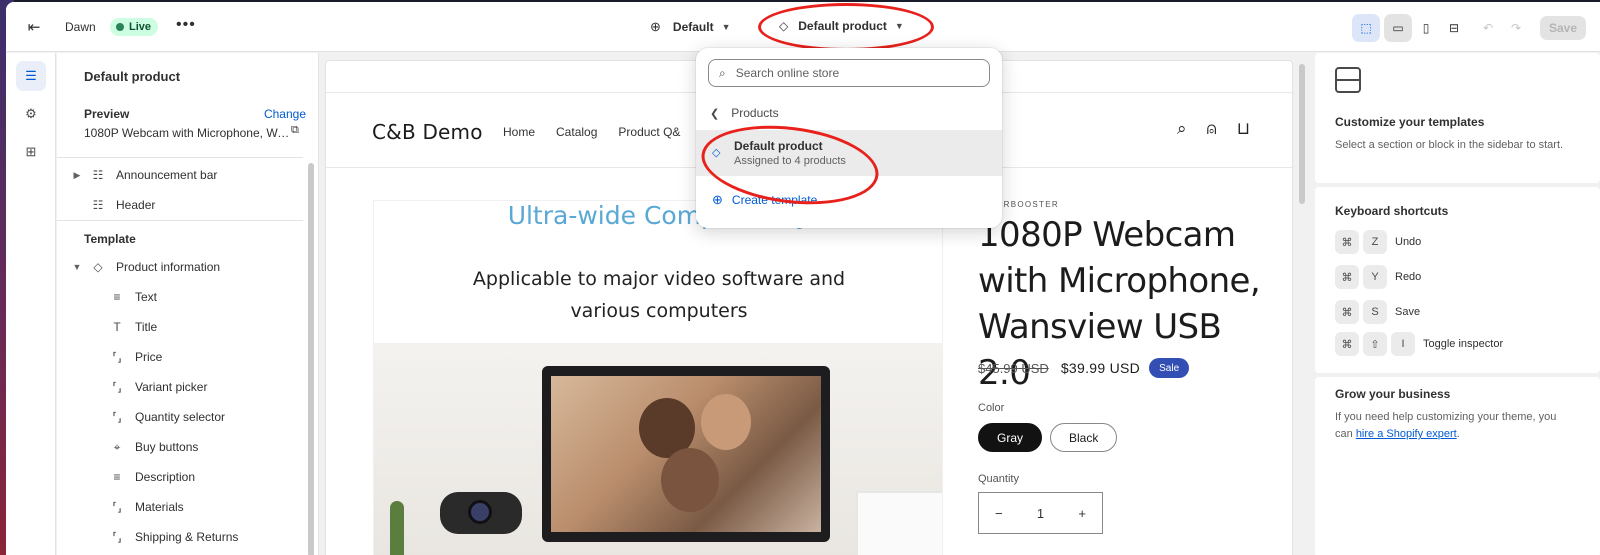 The width and height of the screenshot is (1600, 555). I want to click on block-item: ⸢⸥ Price, so click(135, 357).